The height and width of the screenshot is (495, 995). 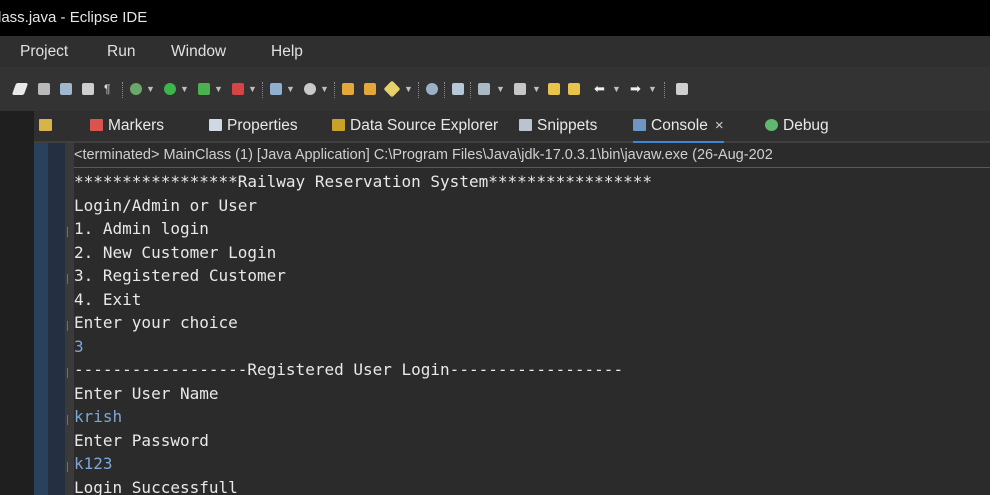 I want to click on editor-gutter-shade, so click(x=56, y=316).